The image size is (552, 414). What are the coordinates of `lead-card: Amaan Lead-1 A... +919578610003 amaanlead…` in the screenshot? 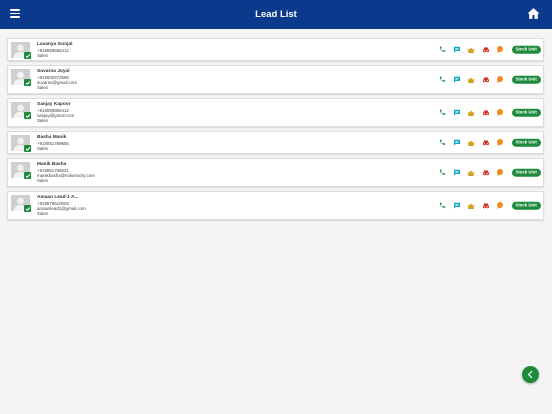 It's located at (275, 205).